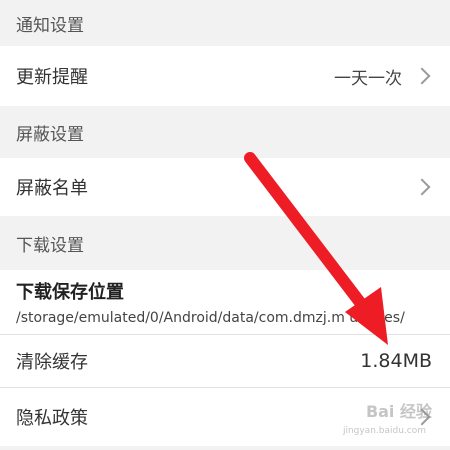 The width and height of the screenshot is (450, 450). Describe the element at coordinates (50, 245) in the screenshot. I see `section-header-label: 下载设置` at that location.